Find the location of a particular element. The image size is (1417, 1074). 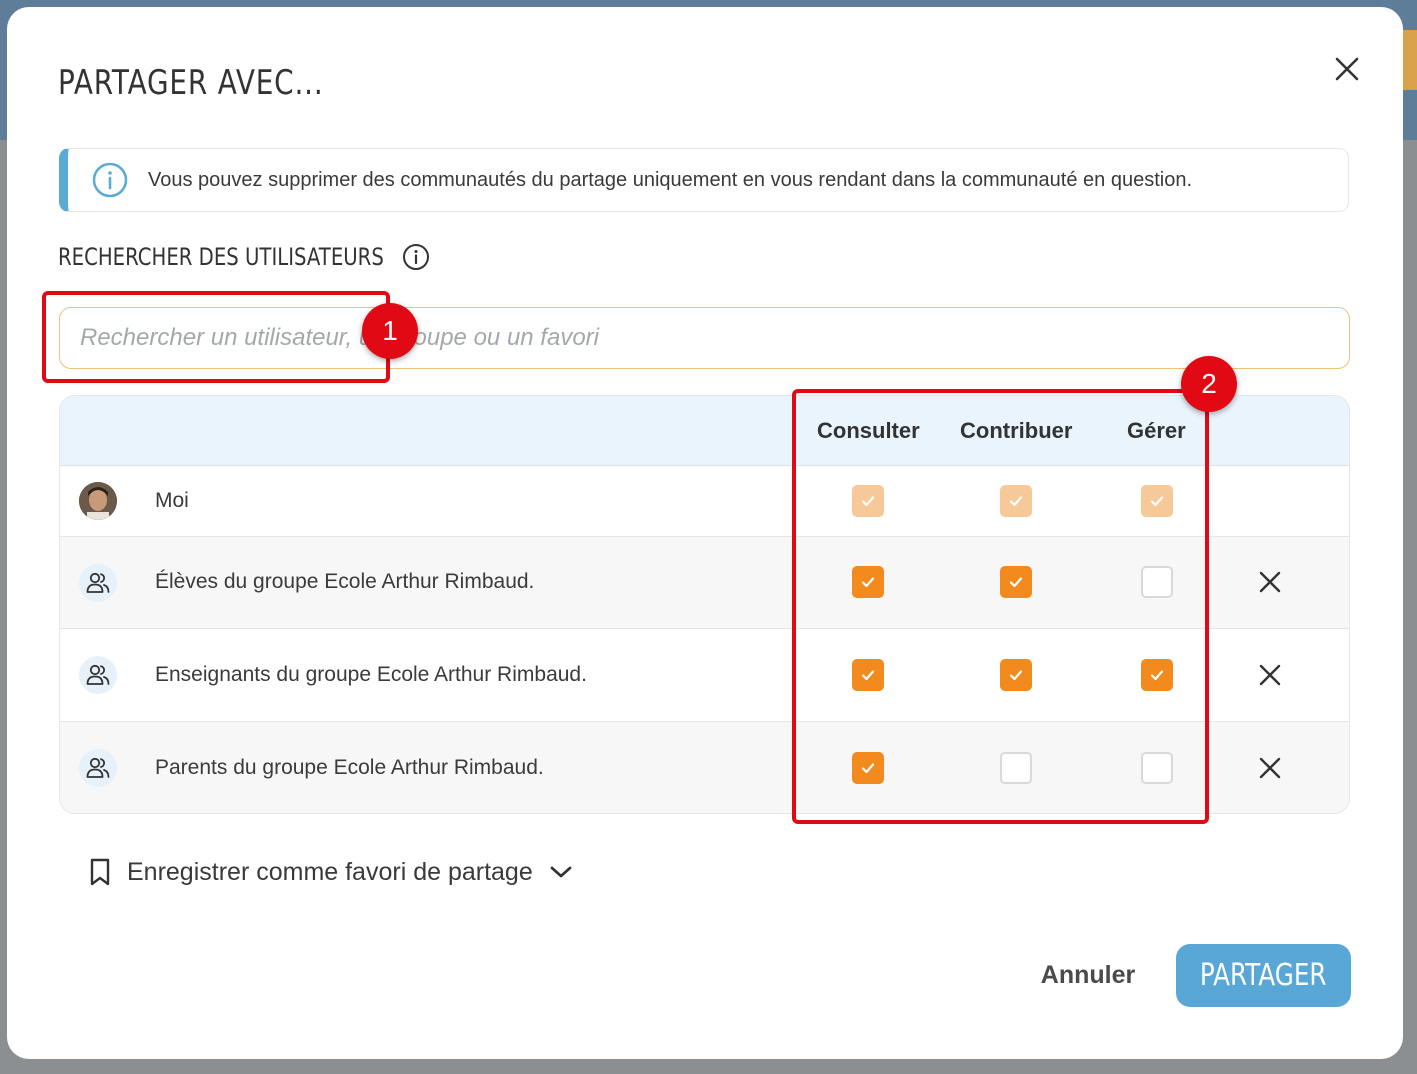

table-row: Parents du groupe Ecole Arthur Rimbaud. is located at coordinates (704, 767).